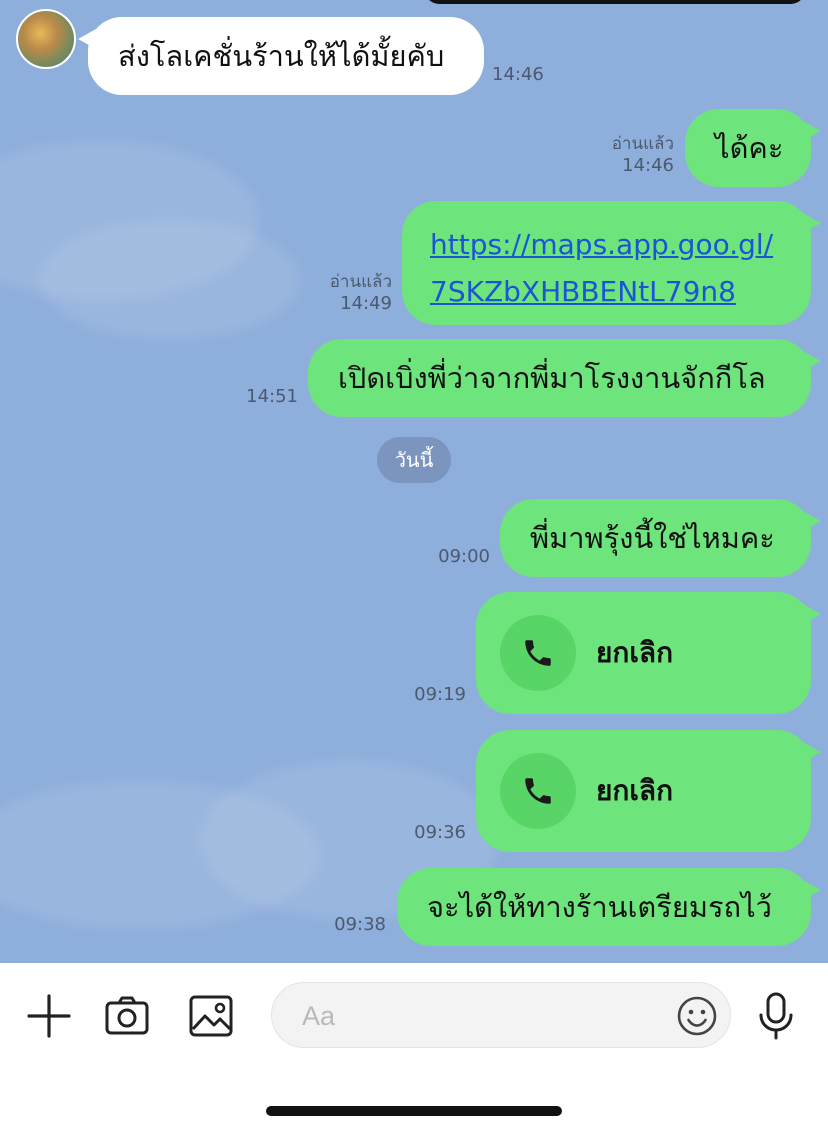 The width and height of the screenshot is (828, 1133). I want to click on message-timestamp: 09:19, so click(433, 695).